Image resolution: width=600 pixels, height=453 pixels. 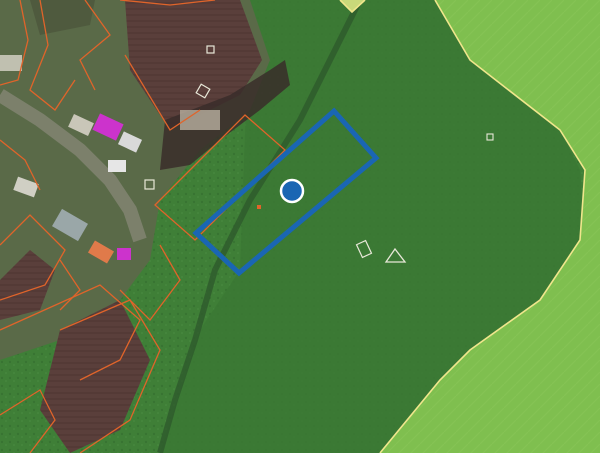 What do you see at coordinates (259, 207) in the screenshot?
I see `point-marker` at bounding box center [259, 207].